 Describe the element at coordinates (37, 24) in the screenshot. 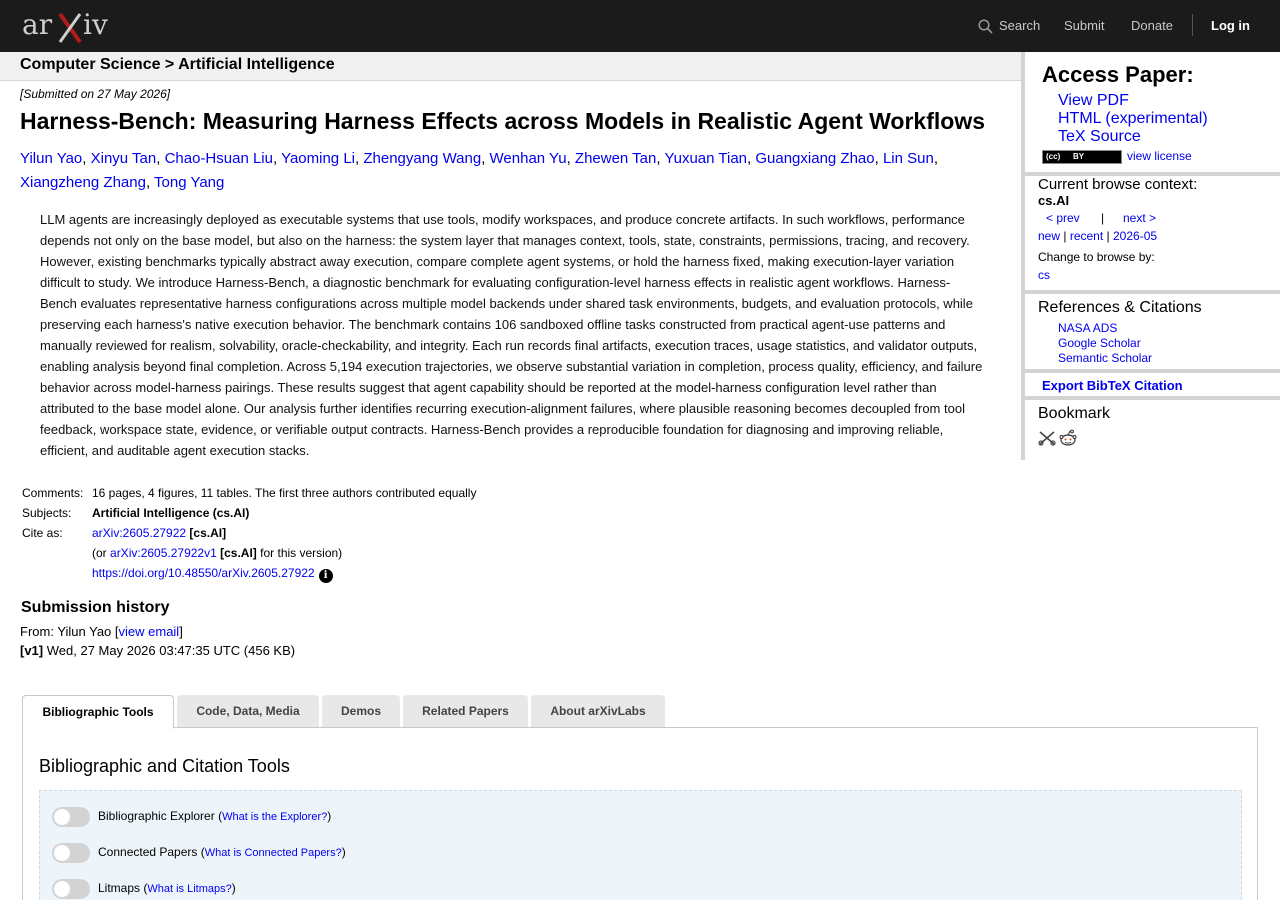

I see `svg-text: ar` at that location.